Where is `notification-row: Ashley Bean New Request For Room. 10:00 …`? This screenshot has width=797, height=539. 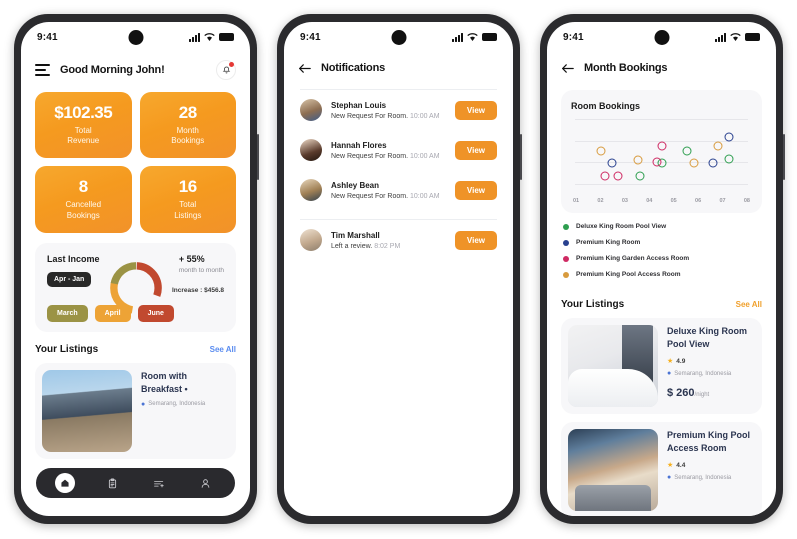 notification-row: Ashley Bean New Request For Room. 10:00 … is located at coordinates (398, 190).